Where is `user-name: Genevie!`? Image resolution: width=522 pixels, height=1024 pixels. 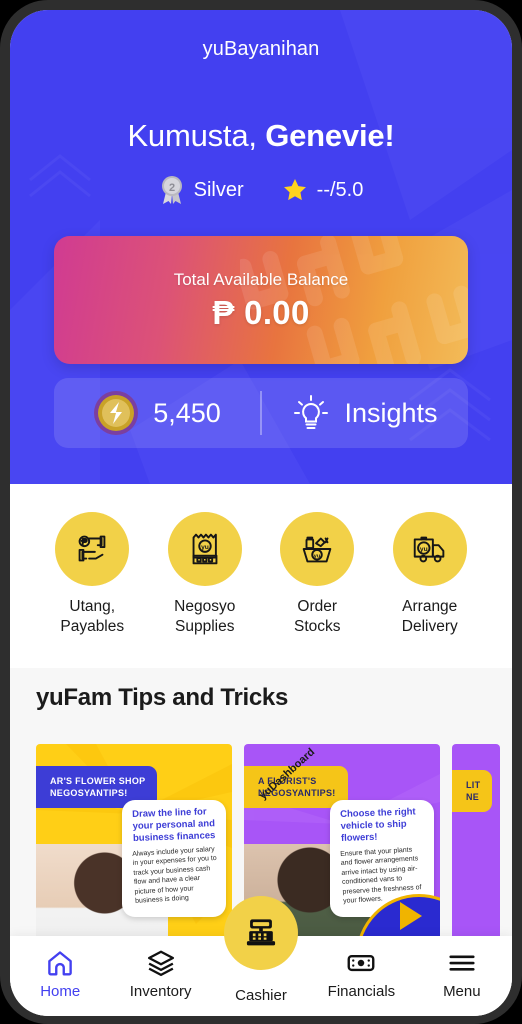
user-name: Genevie! is located at coordinates (330, 135).